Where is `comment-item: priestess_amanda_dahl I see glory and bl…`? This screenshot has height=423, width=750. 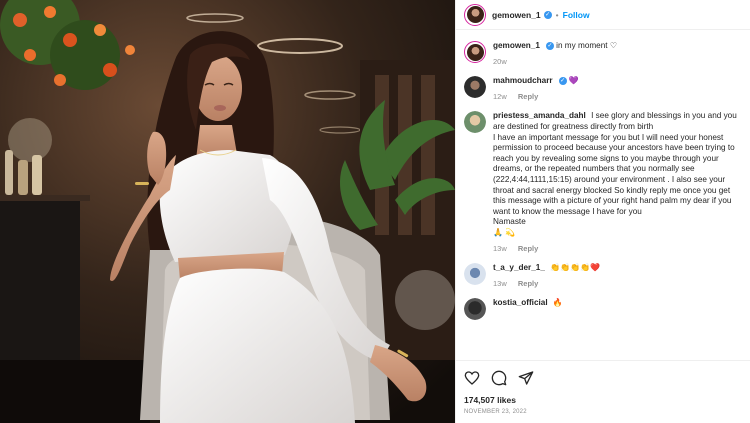 comment-item: priestess_amanda_dahl I see glory and bl… is located at coordinates (603, 182).